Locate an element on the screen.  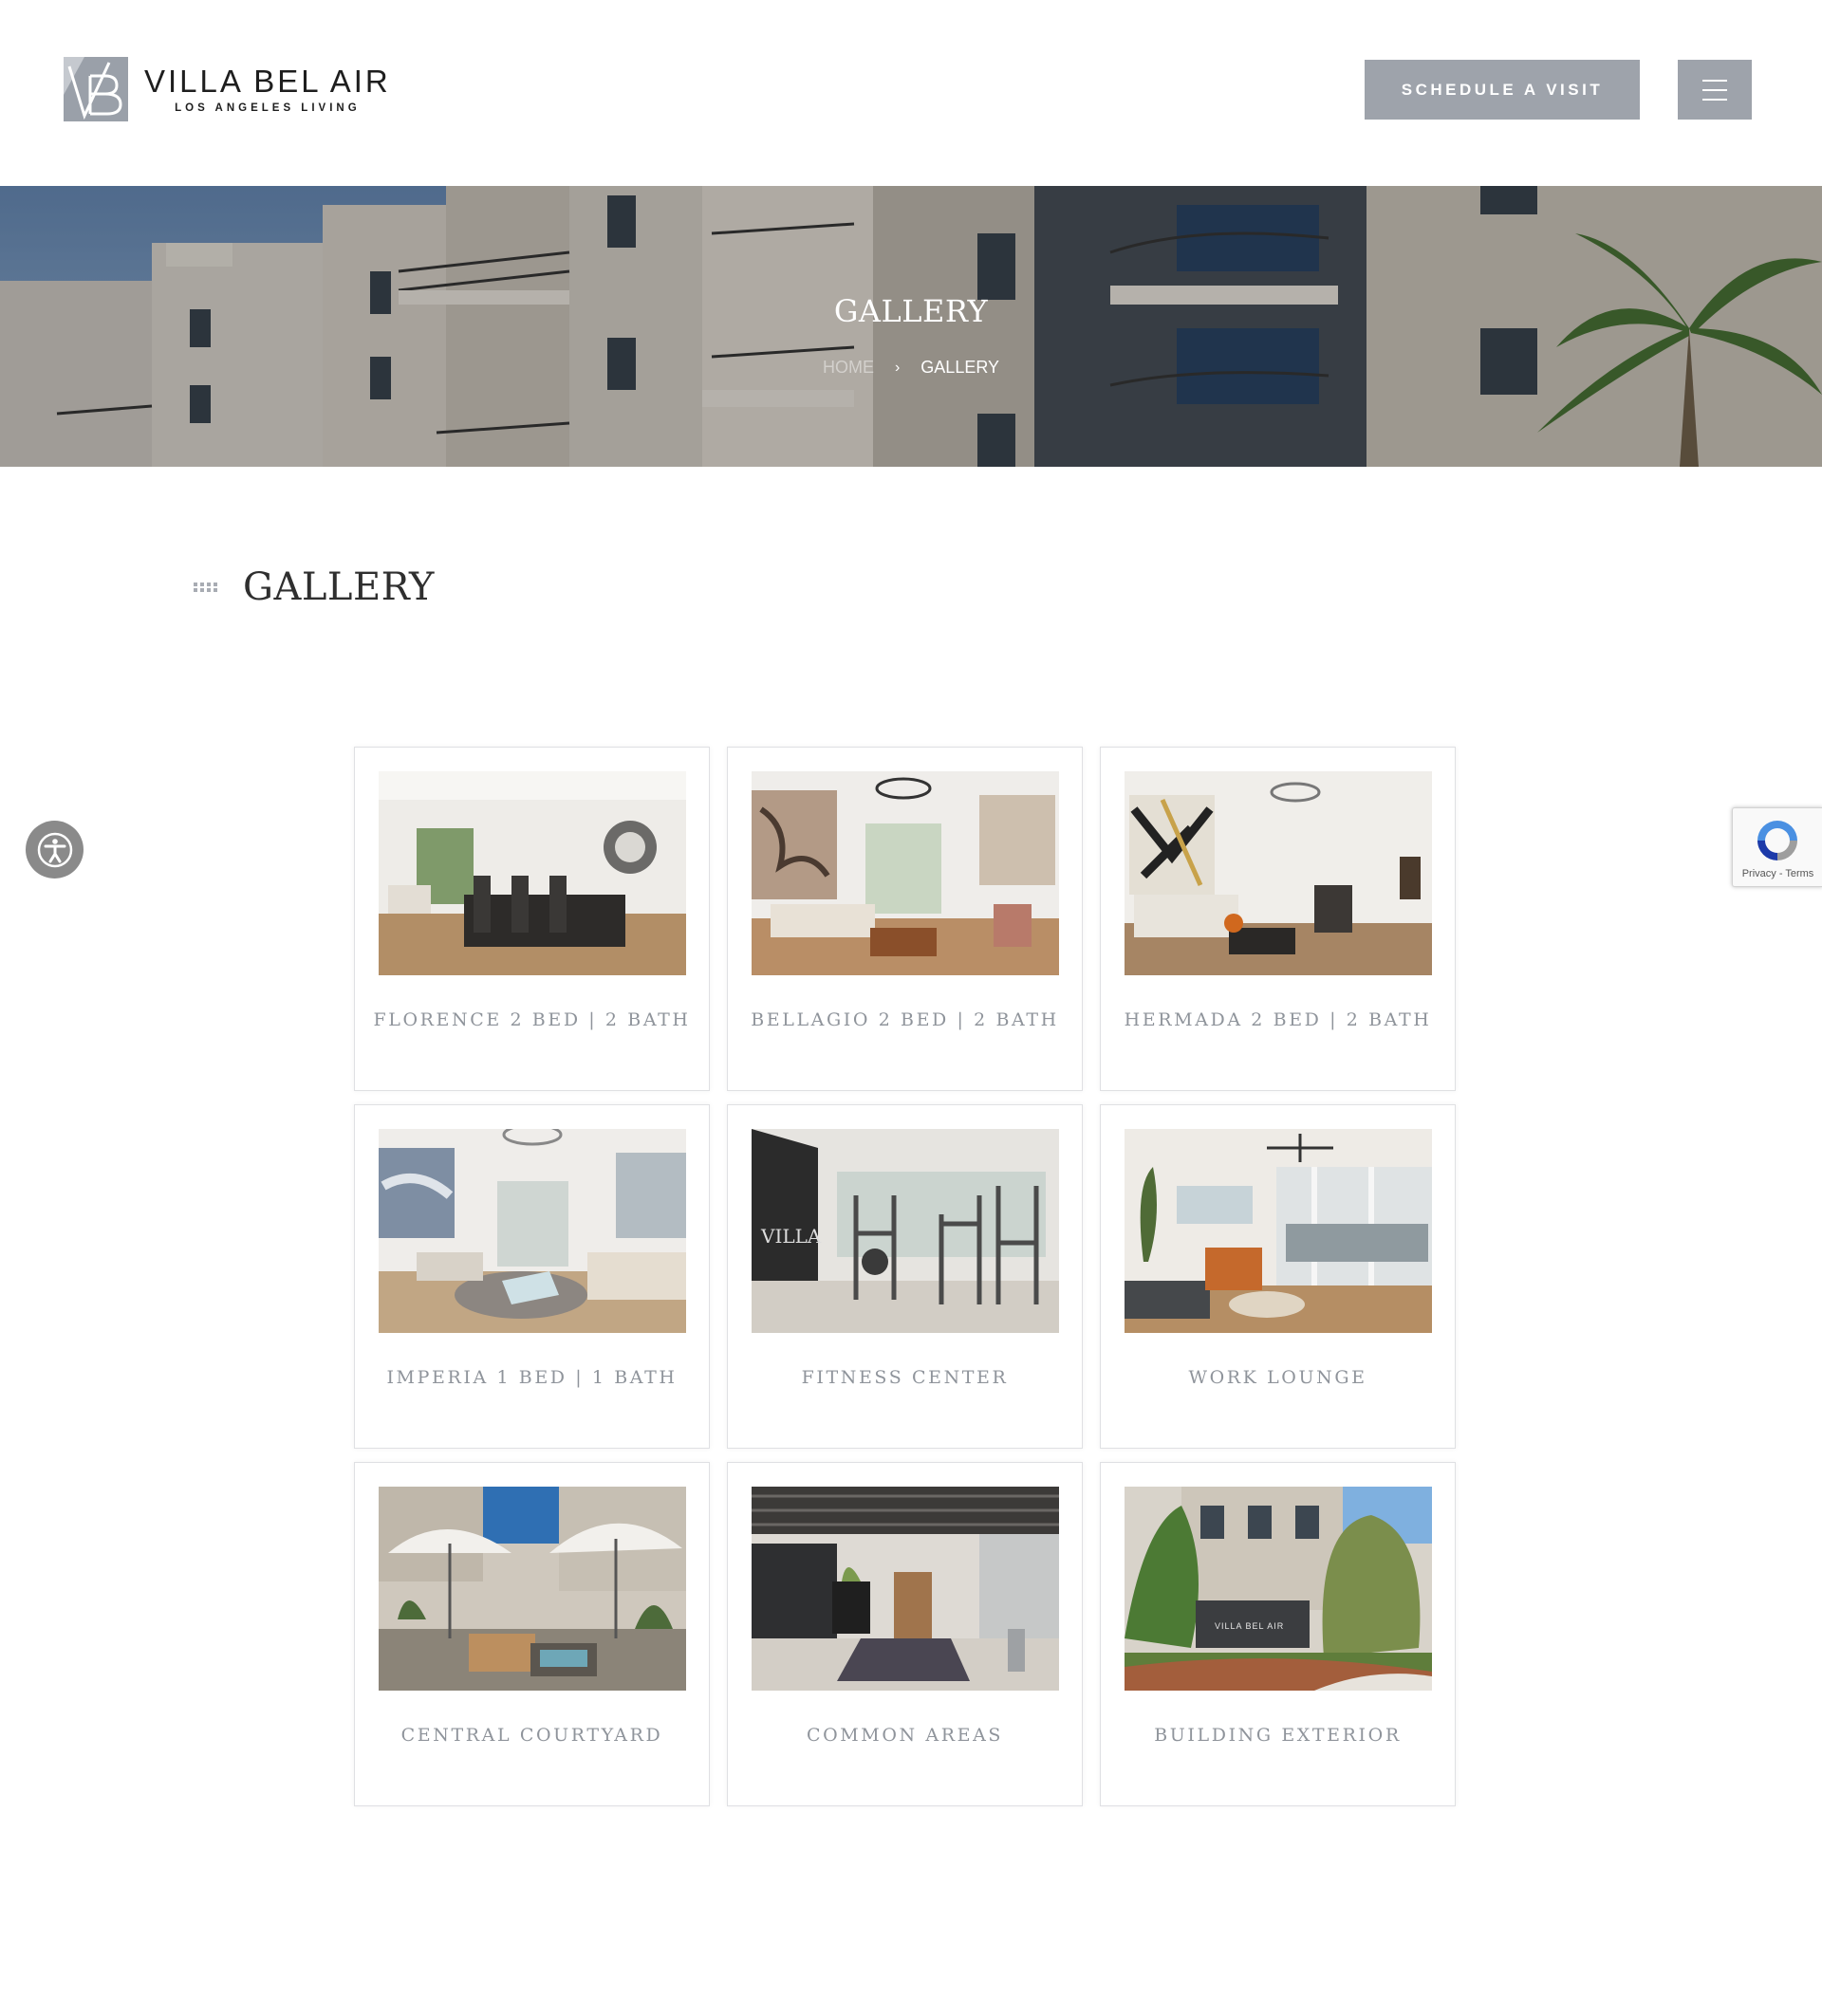
recaptcha-badge: Privacy - Terms is located at coordinates (1777, 847).